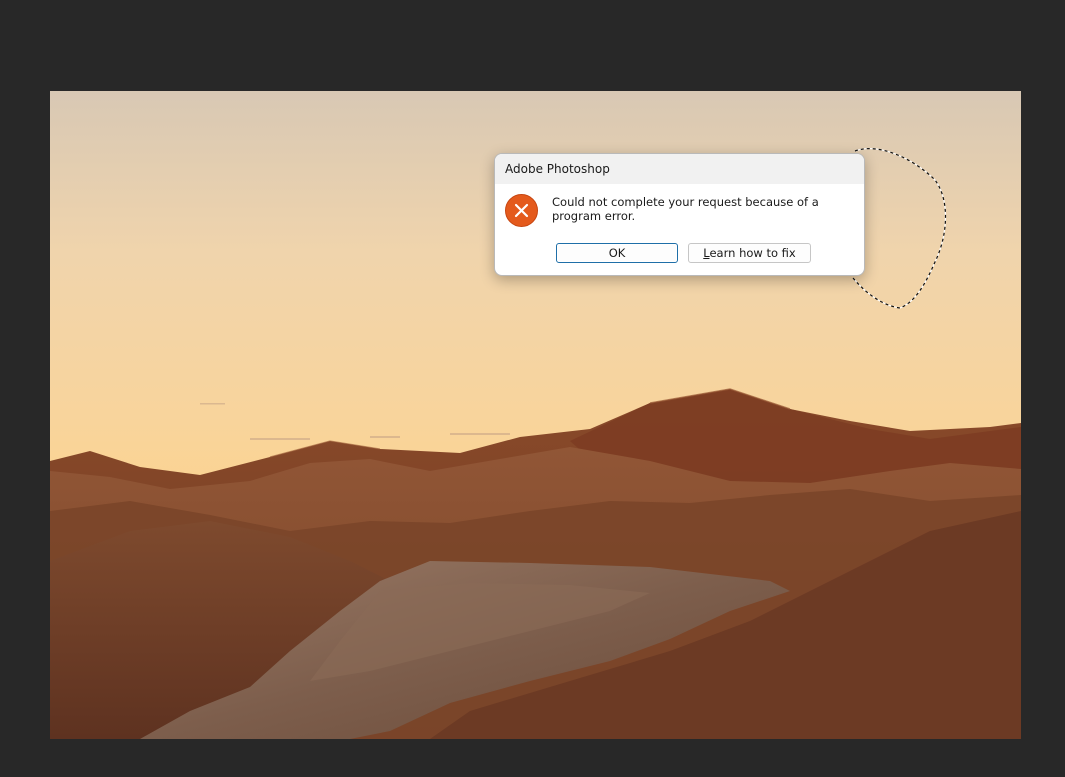 The image size is (1065, 777). Describe the element at coordinates (617, 253) in the screenshot. I see `ok-button: OK` at that location.